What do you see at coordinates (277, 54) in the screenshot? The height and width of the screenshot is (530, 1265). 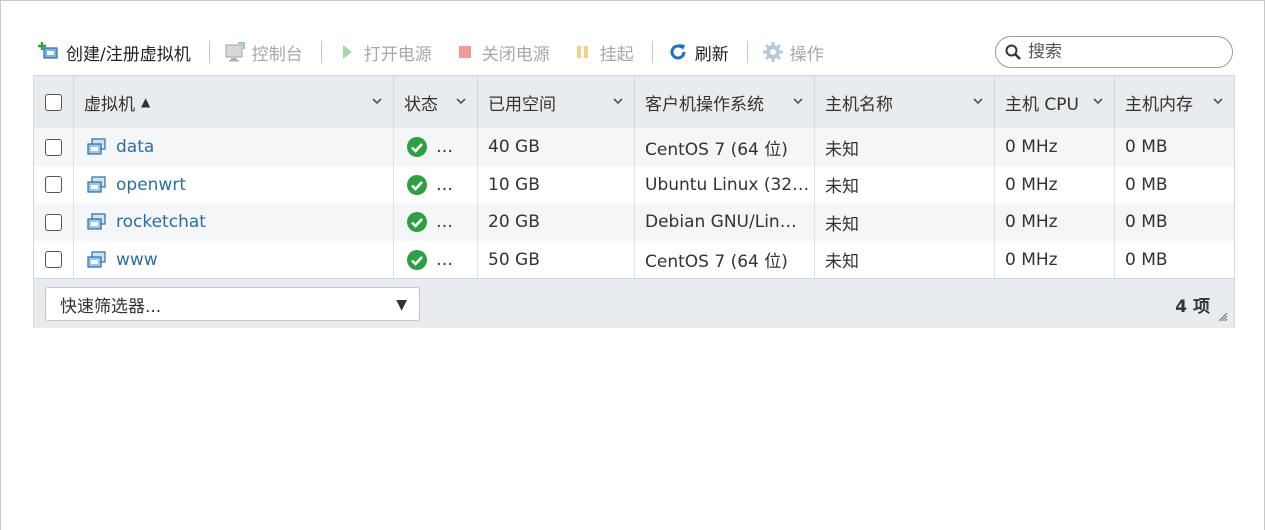 I see `console-label: 控制台` at bounding box center [277, 54].